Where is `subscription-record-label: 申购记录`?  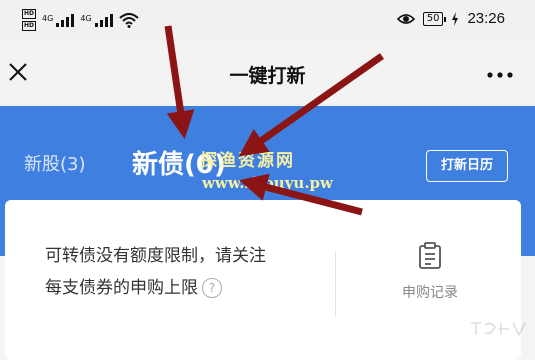 subscription-record-label: 申购记录 is located at coordinates (430, 293).